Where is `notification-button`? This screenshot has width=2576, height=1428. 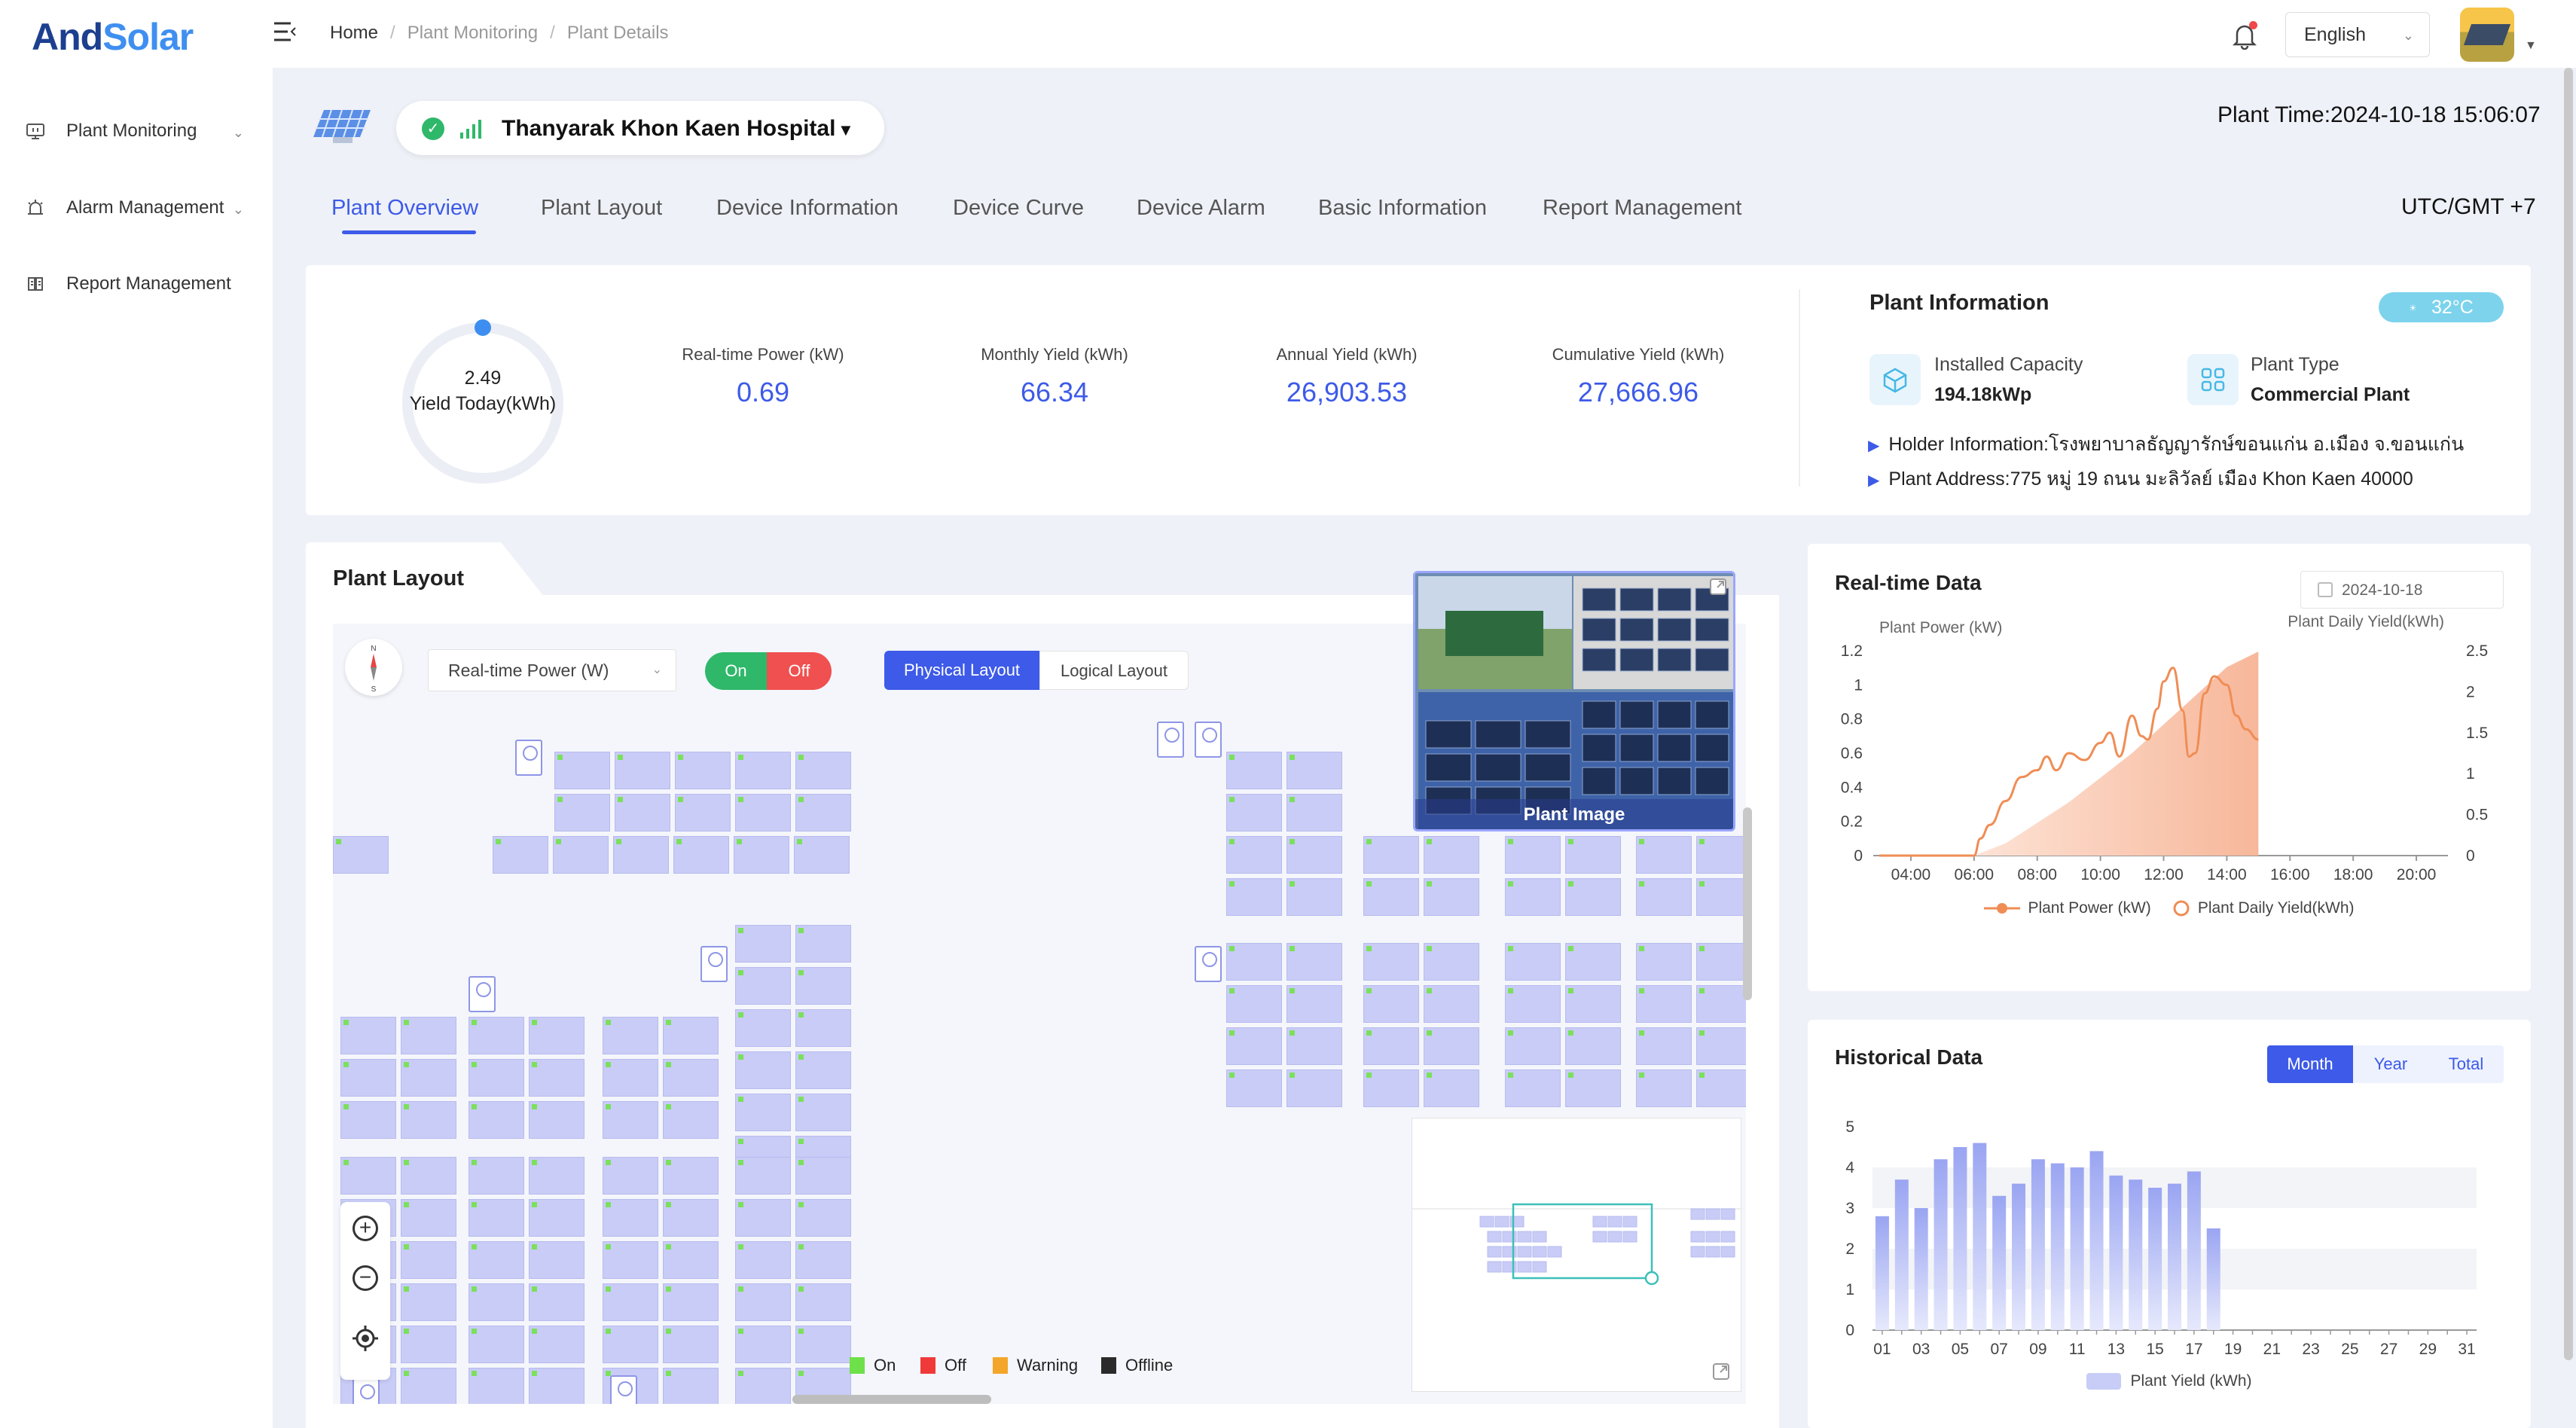
notification-button is located at coordinates (2245, 35).